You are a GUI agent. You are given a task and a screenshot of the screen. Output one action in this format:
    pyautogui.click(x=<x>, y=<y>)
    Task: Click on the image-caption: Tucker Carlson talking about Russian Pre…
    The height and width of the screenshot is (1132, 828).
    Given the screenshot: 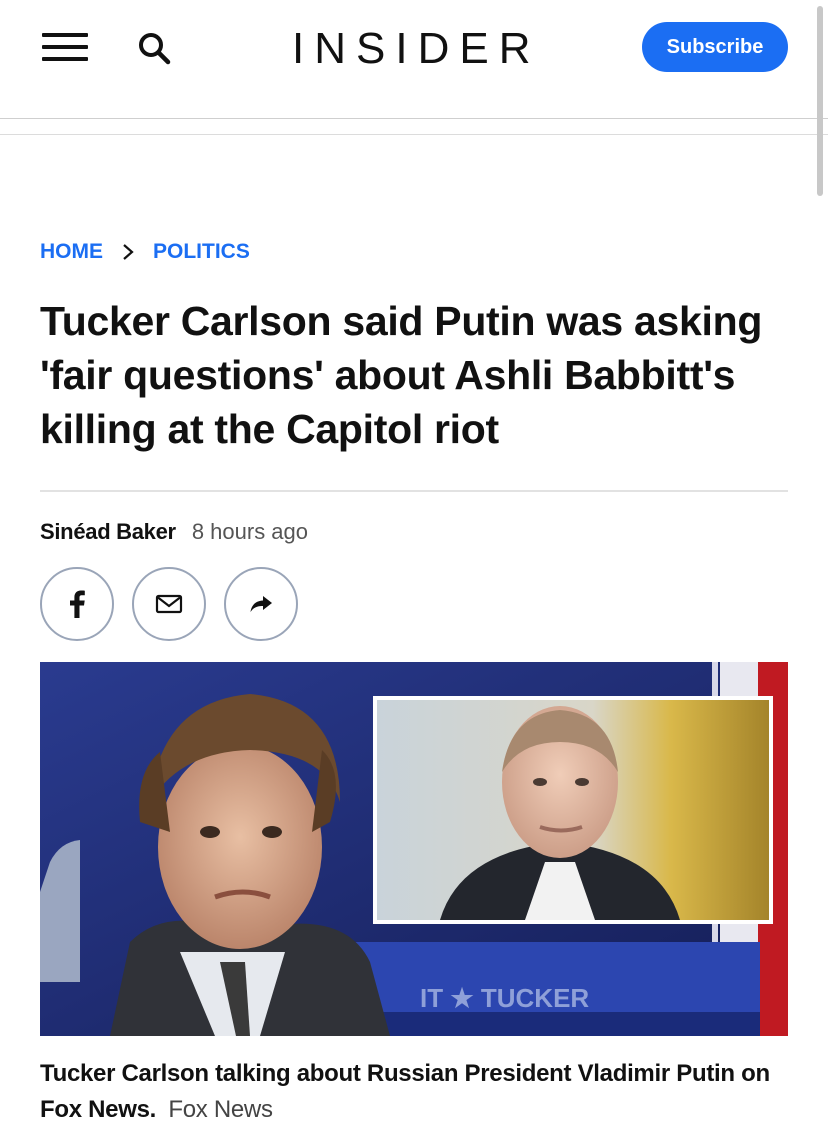 What is the action you would take?
    pyautogui.click(x=420, y=1092)
    